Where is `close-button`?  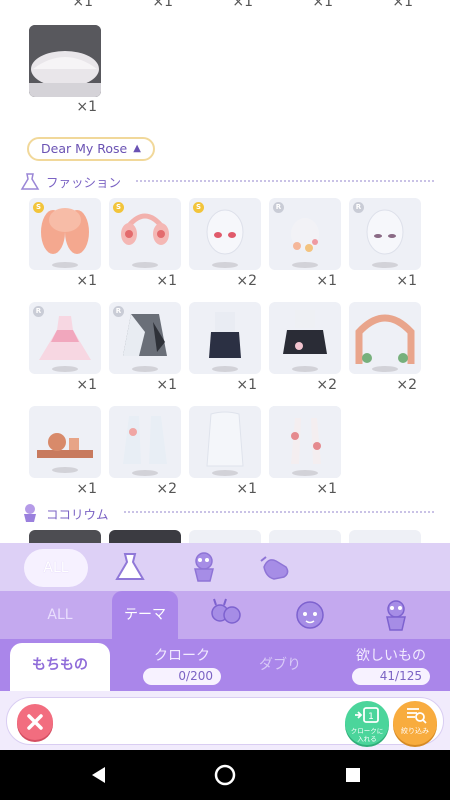
close-button is located at coordinates (35, 722).